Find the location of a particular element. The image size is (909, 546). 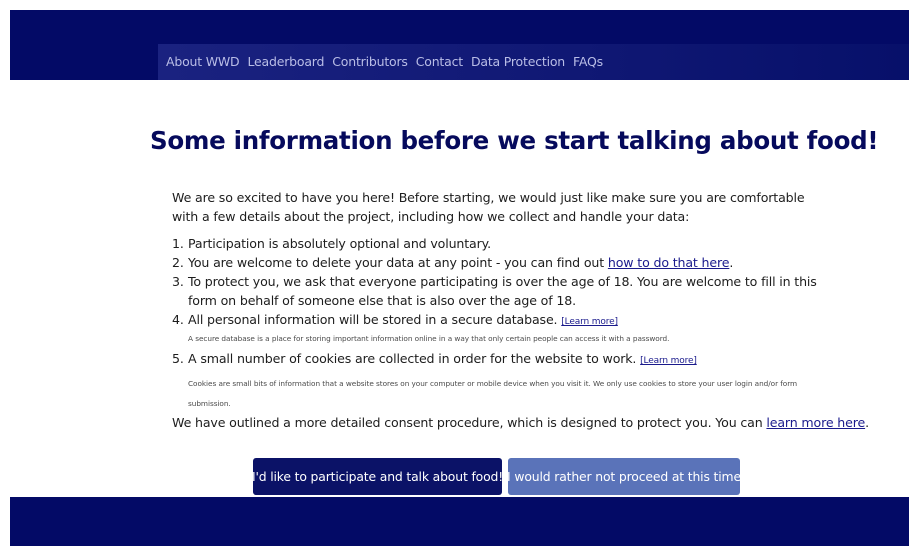

cookies-learn-more-link: [Learn more] is located at coordinates (668, 361).